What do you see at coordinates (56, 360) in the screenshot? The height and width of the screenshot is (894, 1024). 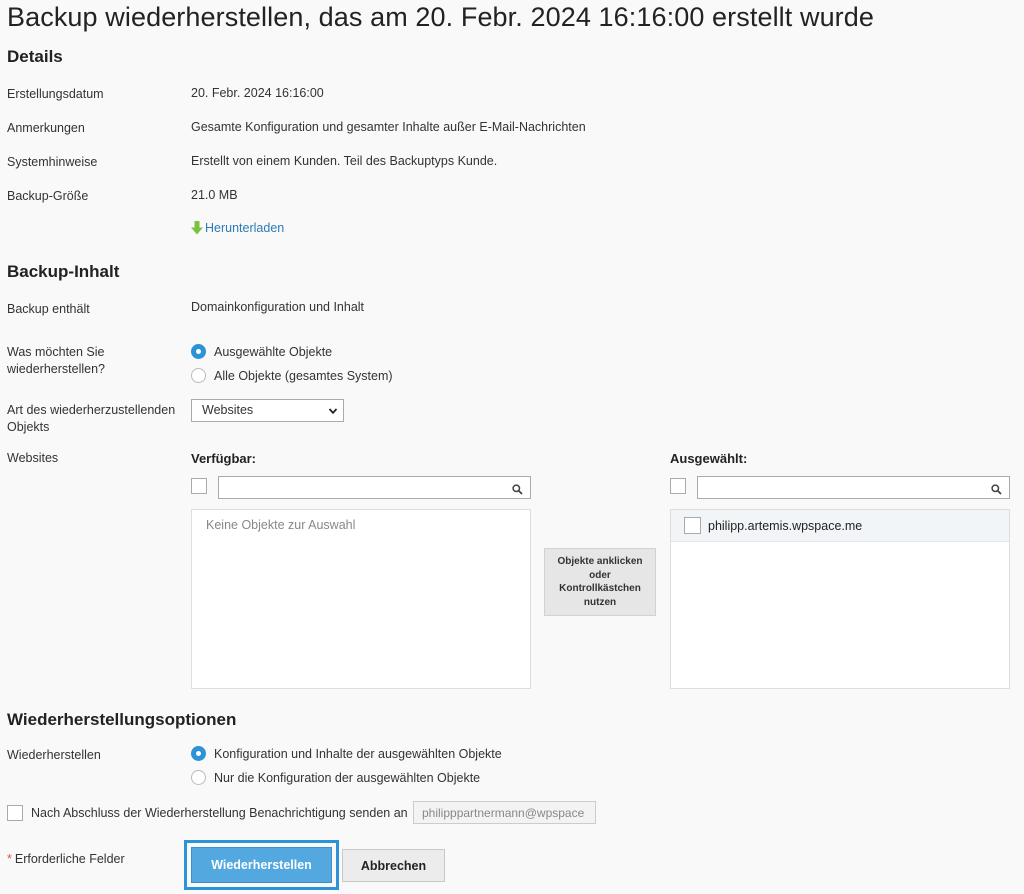 I see `restore-what-label: Was möchten Sie wiederherstellen?` at bounding box center [56, 360].